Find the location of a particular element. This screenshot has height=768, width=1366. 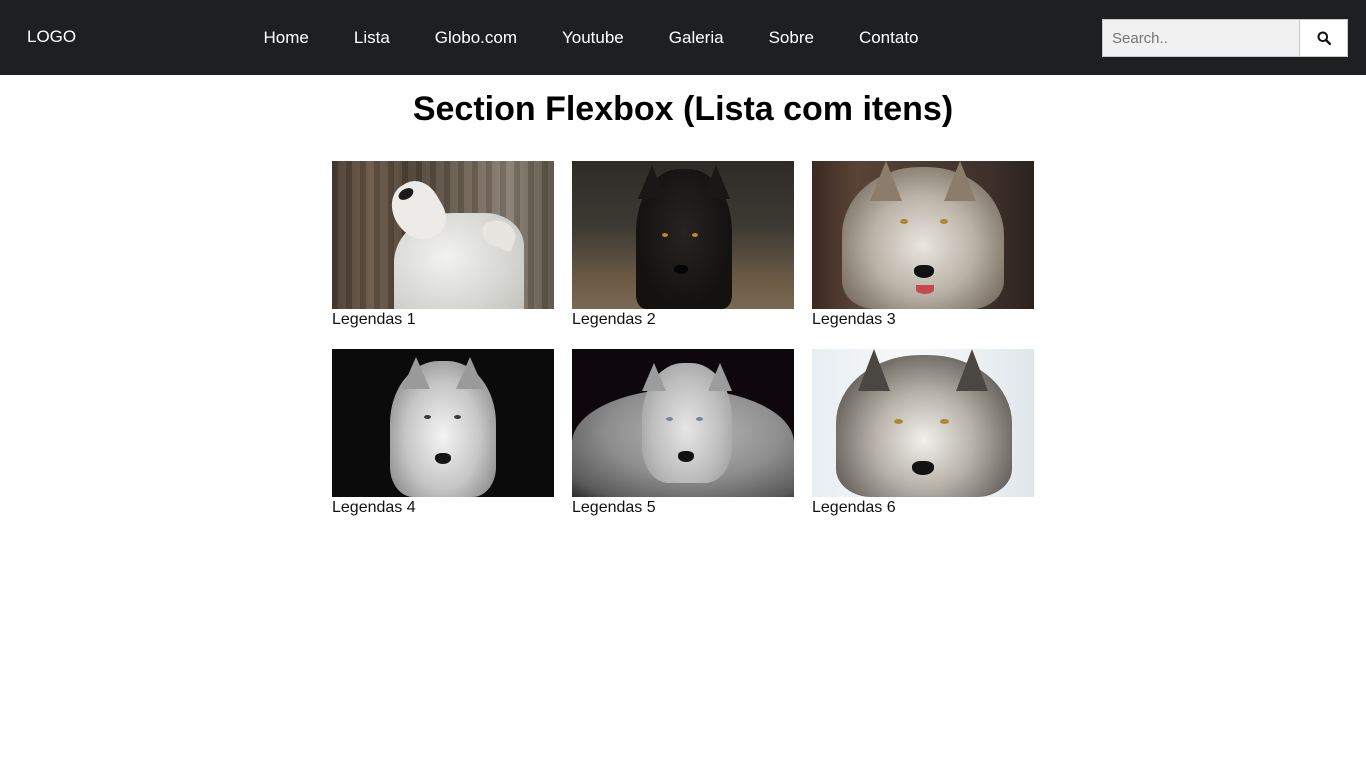

black-wolf-image is located at coordinates (683, 235).